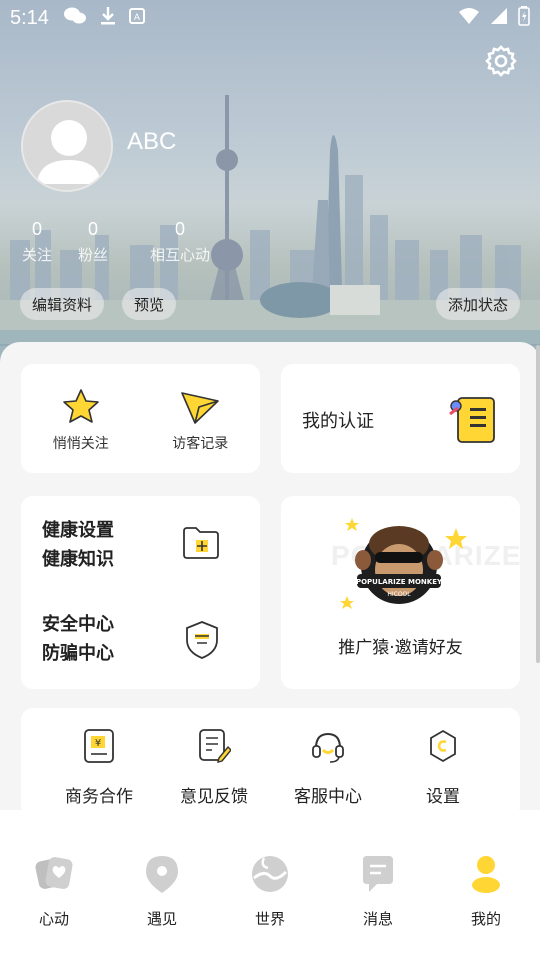 Image resolution: width=540 pixels, height=960 pixels. I want to click on security-center-button: 安全中心 防骗中心, so click(78, 639).